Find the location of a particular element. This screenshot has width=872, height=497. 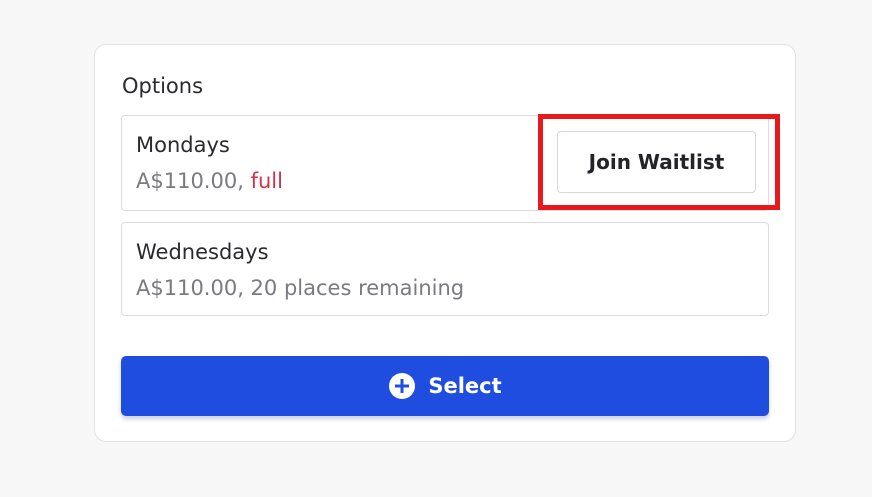

option-mondays: Mondays A$110.00, full Join Waitlist is located at coordinates (445, 163).